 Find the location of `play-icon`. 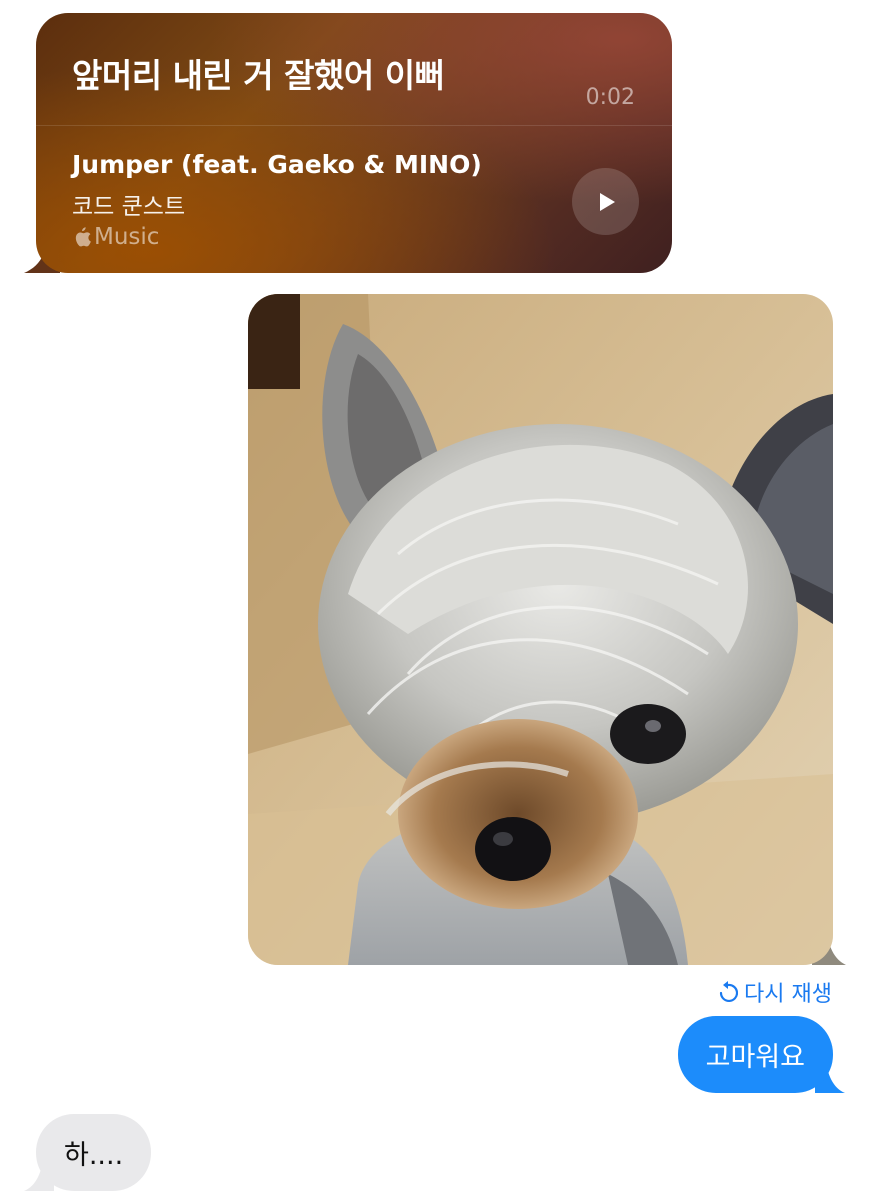

play-icon is located at coordinates (607, 201).